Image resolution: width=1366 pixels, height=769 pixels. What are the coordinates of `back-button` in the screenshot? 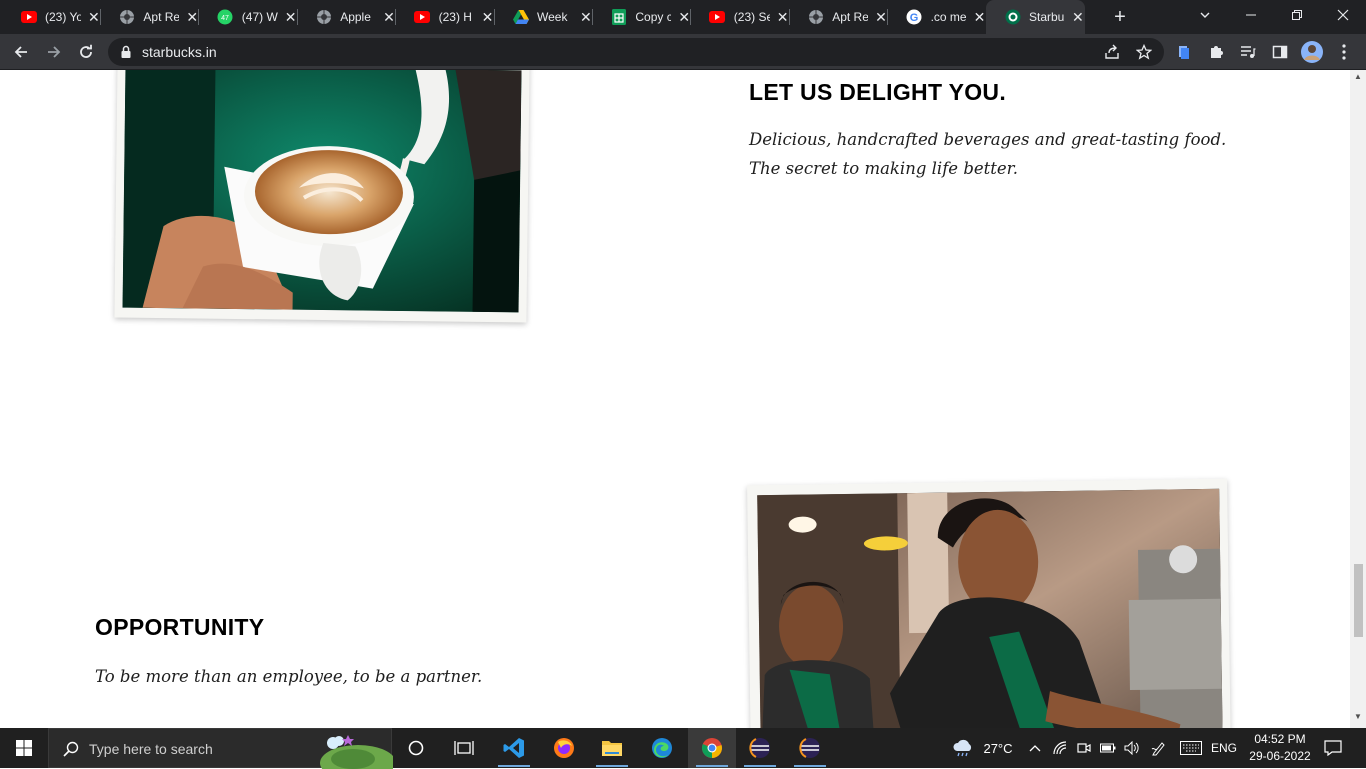 It's located at (21, 52).